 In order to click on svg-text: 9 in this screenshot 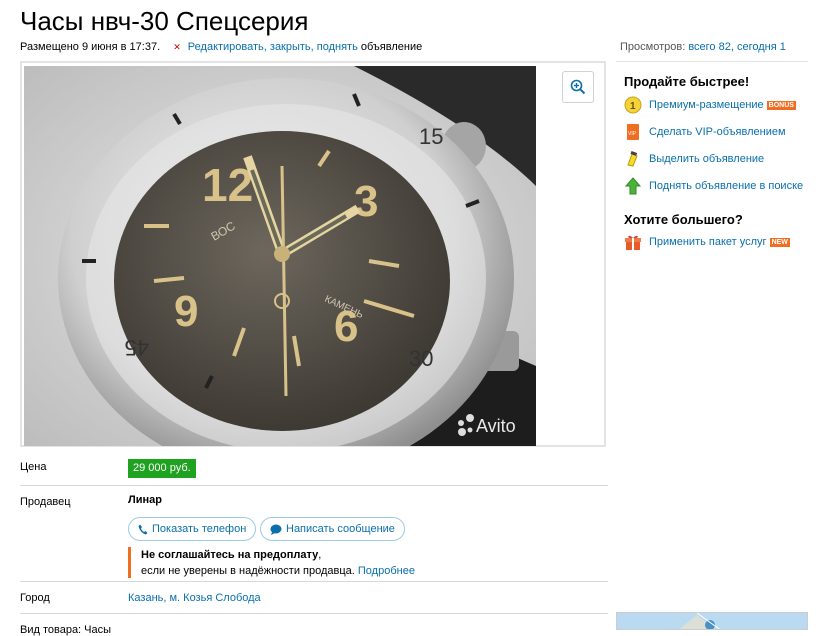, I will do `click(186, 311)`.